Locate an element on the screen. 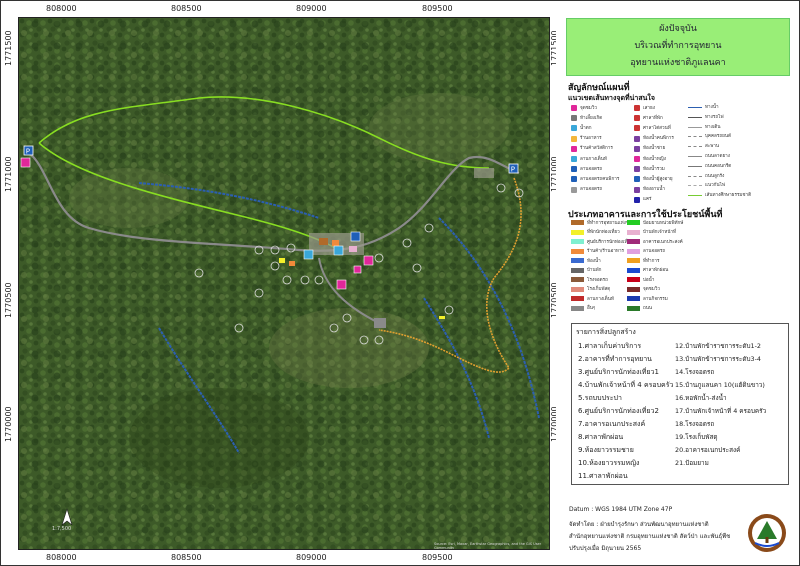 This screenshot has height=566, width=800. coord-left-2: 1771000 is located at coordinates (8, 174).